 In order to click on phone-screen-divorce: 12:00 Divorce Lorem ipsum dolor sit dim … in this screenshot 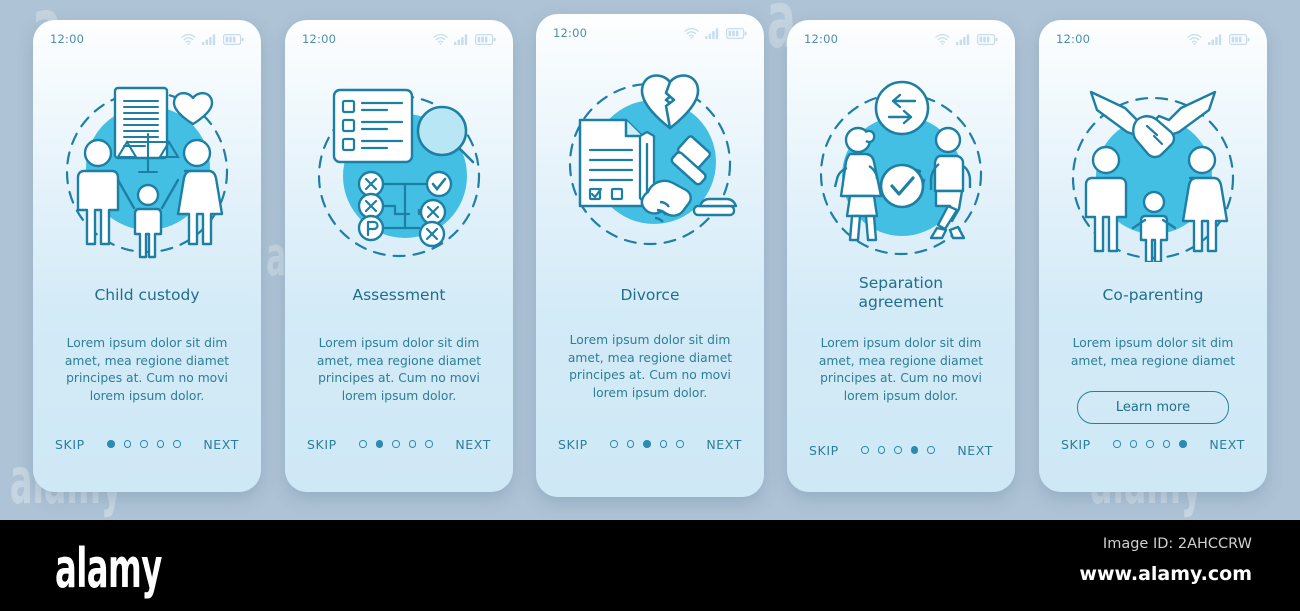, I will do `click(650, 255)`.